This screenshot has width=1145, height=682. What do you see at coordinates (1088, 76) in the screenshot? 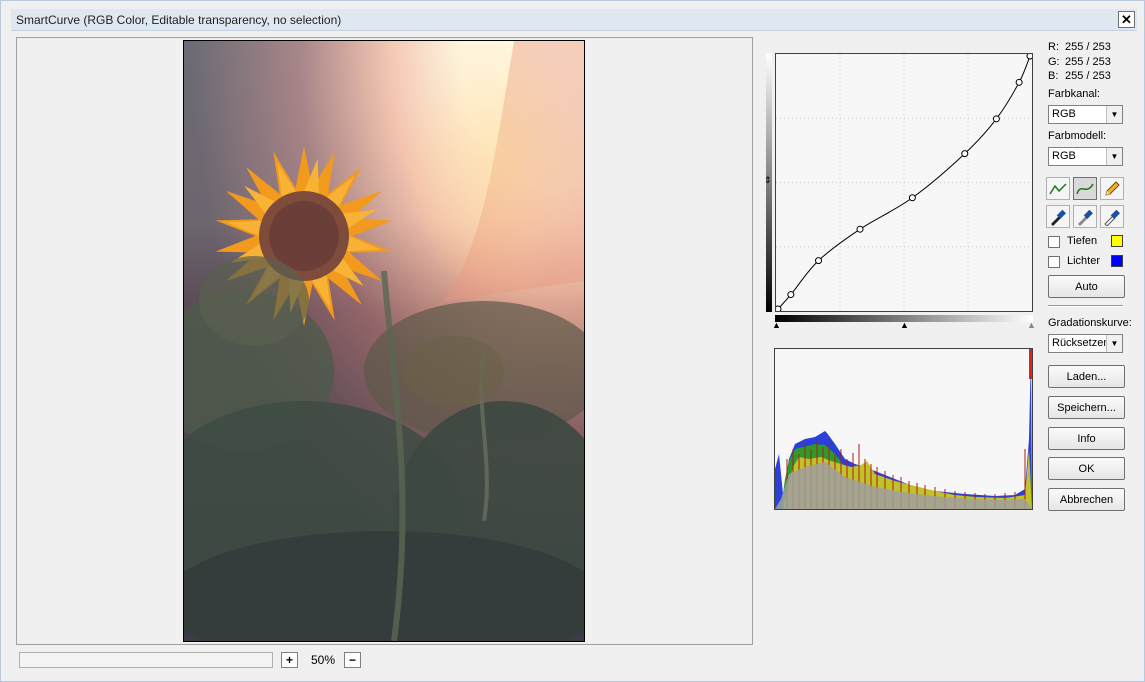
I see `blue-value: 255 / 253` at bounding box center [1088, 76].